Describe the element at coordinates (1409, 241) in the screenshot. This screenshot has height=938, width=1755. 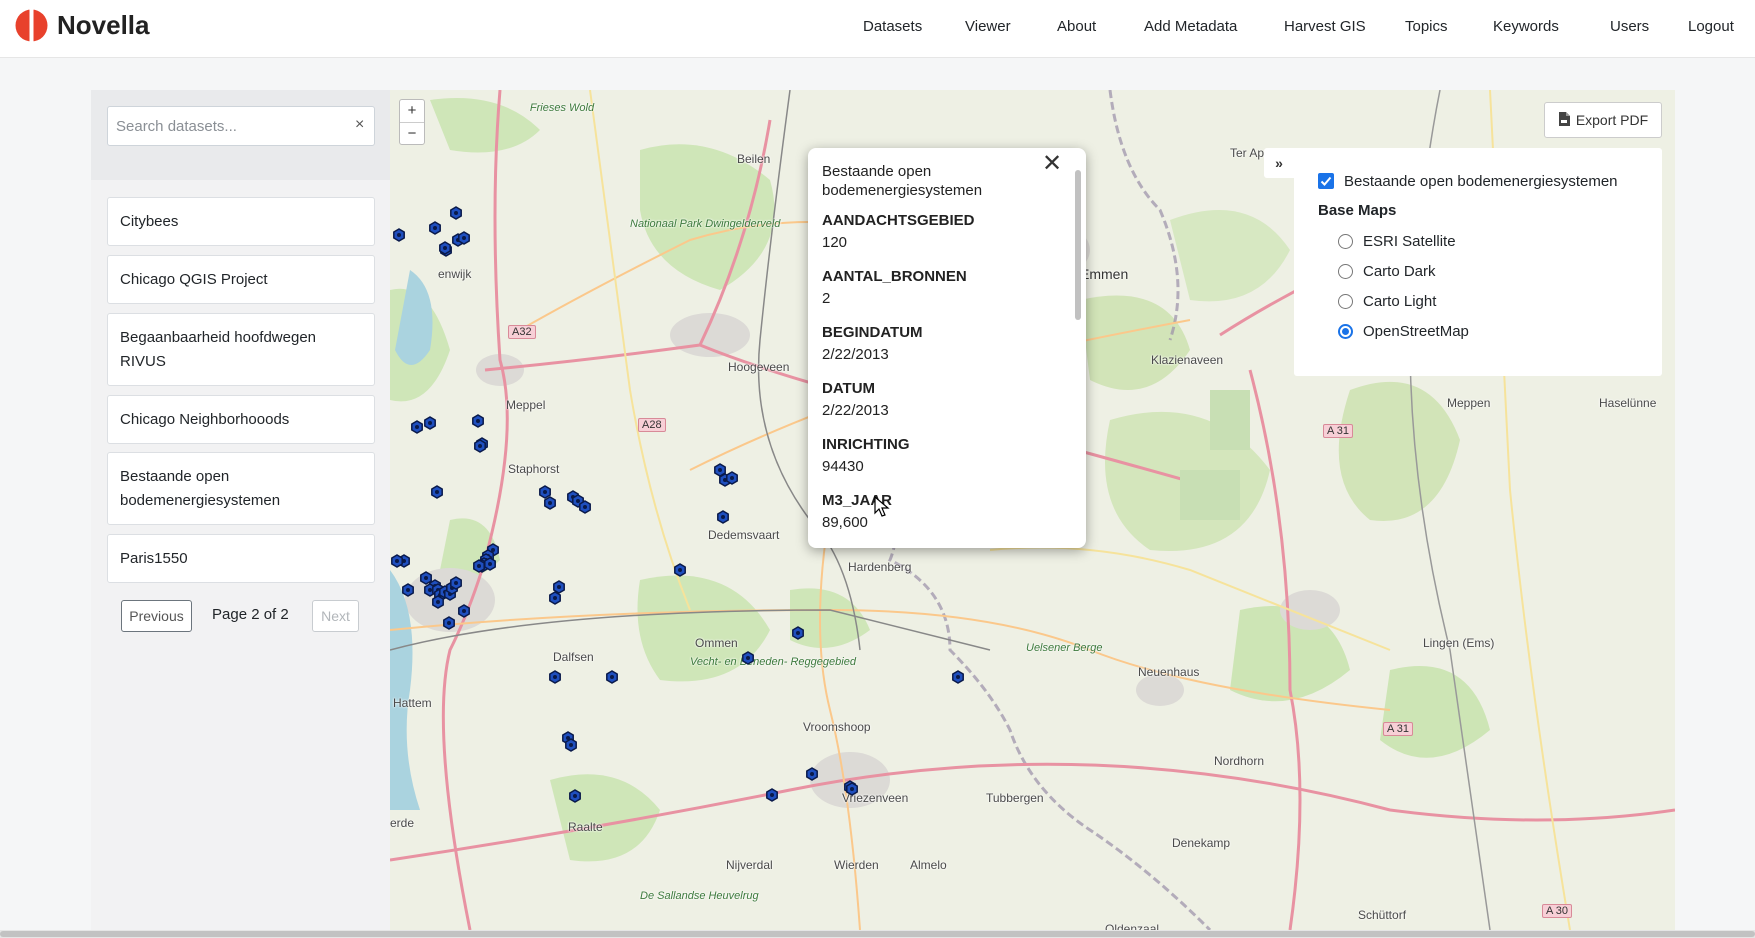
I see `base-map-label: ESRI Satellite` at that location.